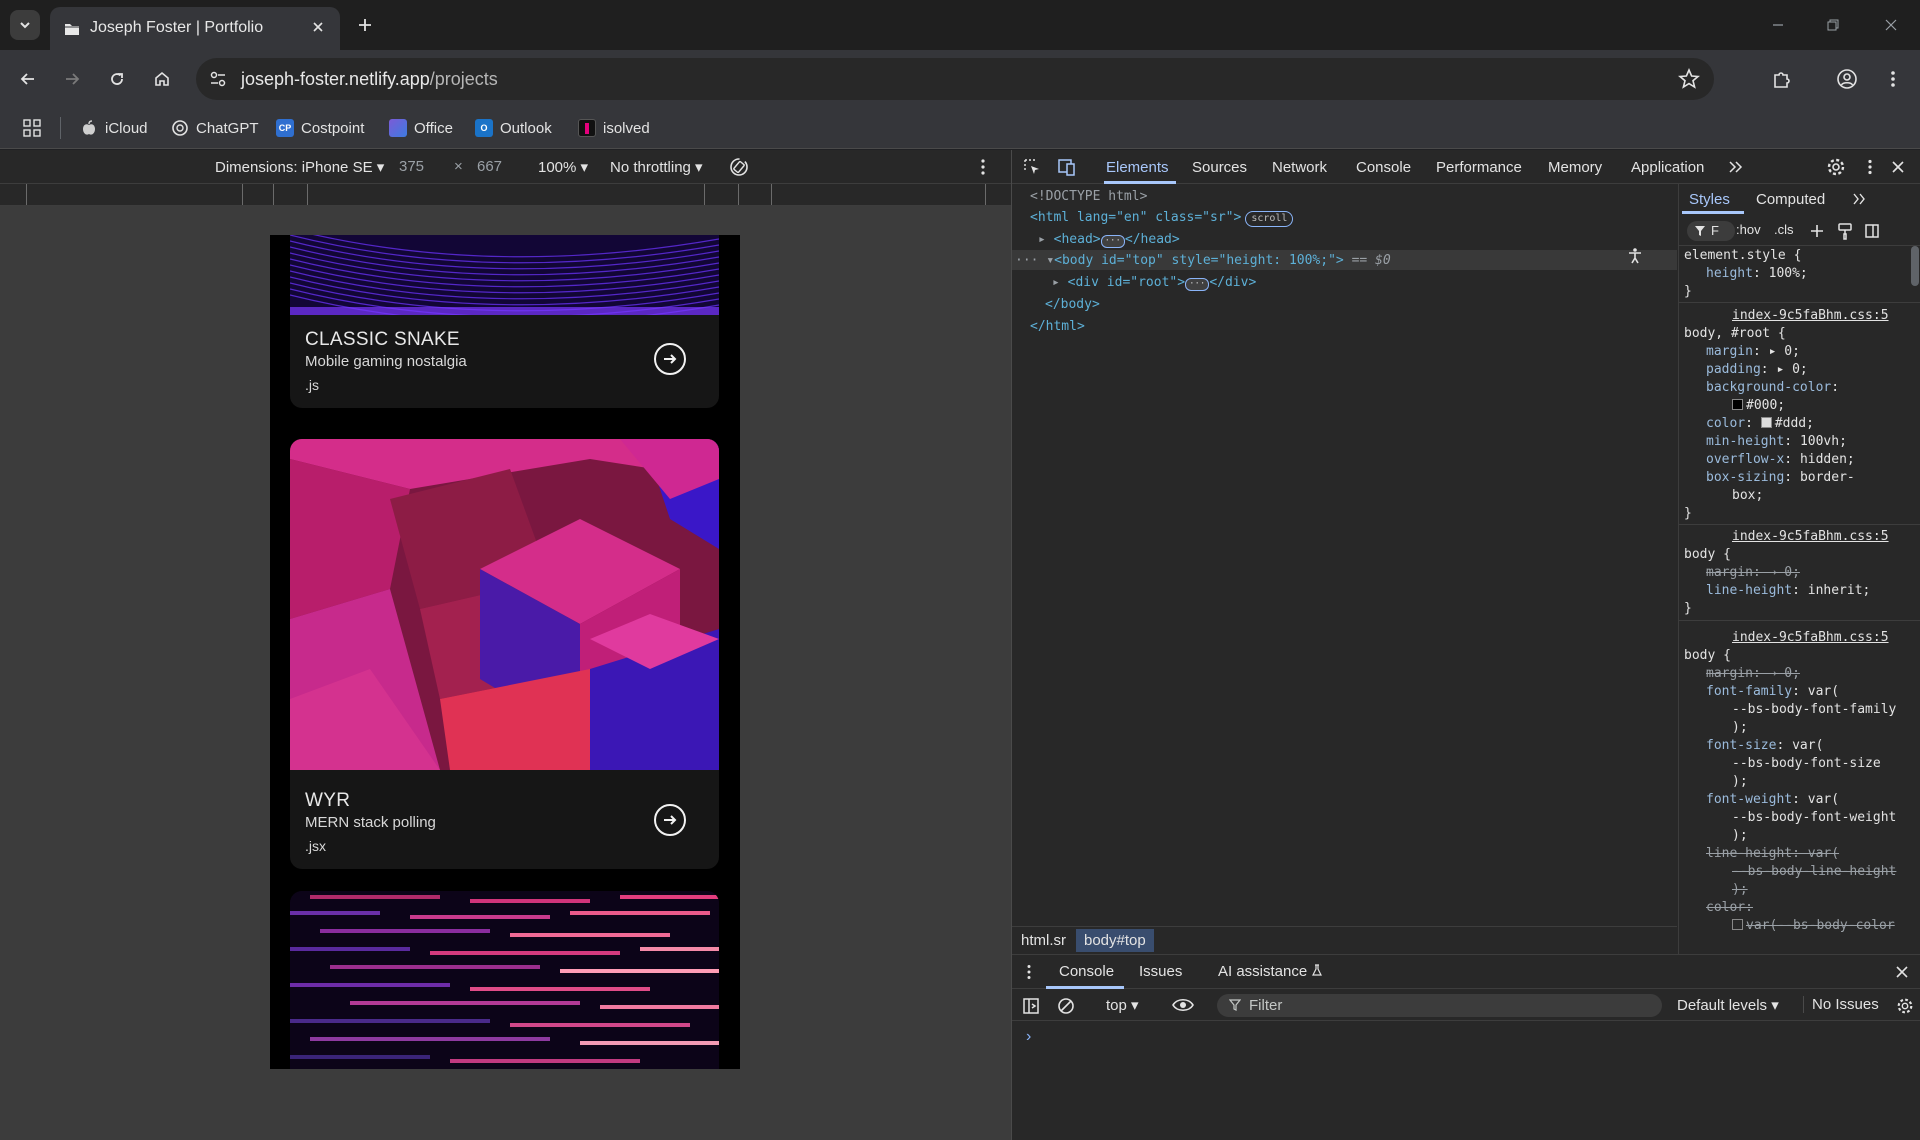  I want to click on browser-menu-button, so click(1893, 79).